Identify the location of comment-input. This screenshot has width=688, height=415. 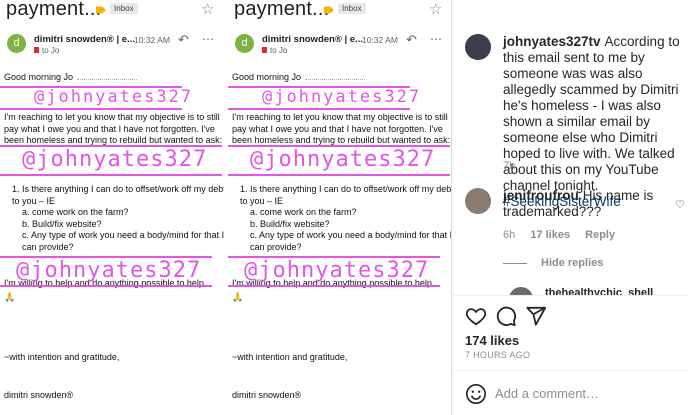
(585, 393).